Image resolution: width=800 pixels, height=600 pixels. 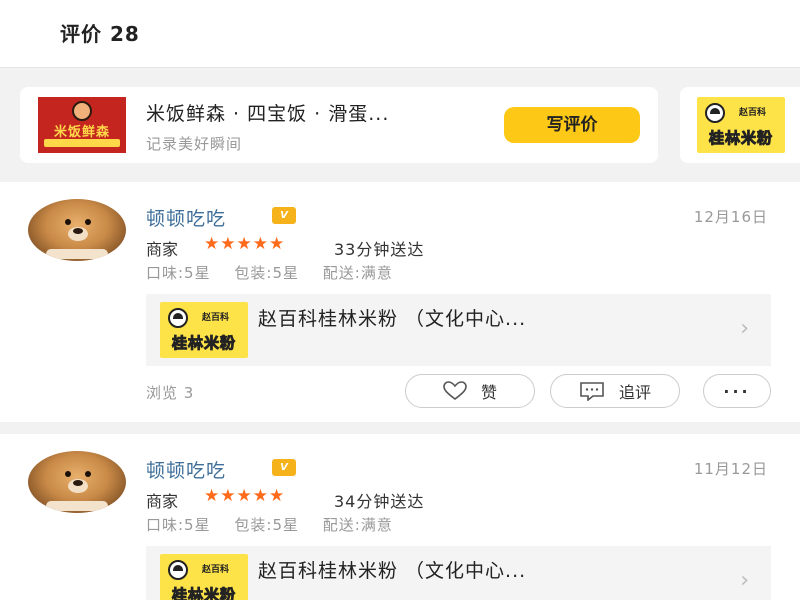 I want to click on view-count: 浏览 3, so click(x=170, y=393).